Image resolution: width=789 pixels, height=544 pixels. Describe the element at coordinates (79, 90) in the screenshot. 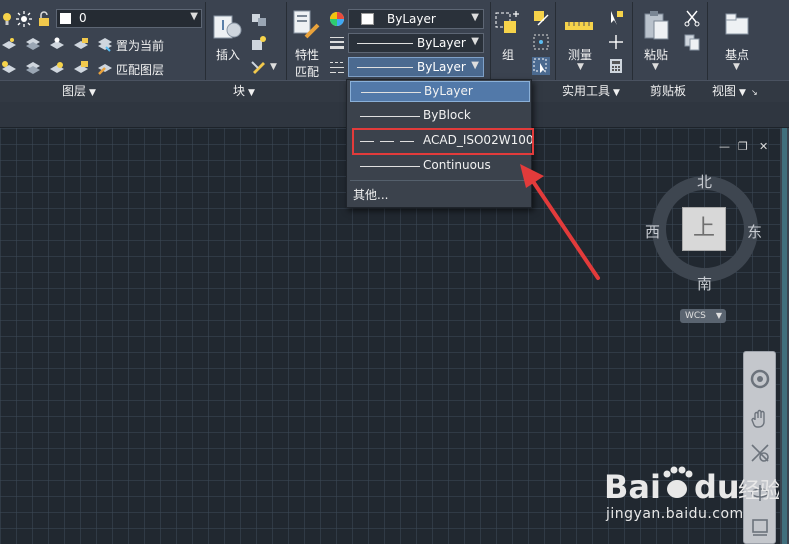

I see `layers-panel-title: 图层 ▼` at that location.